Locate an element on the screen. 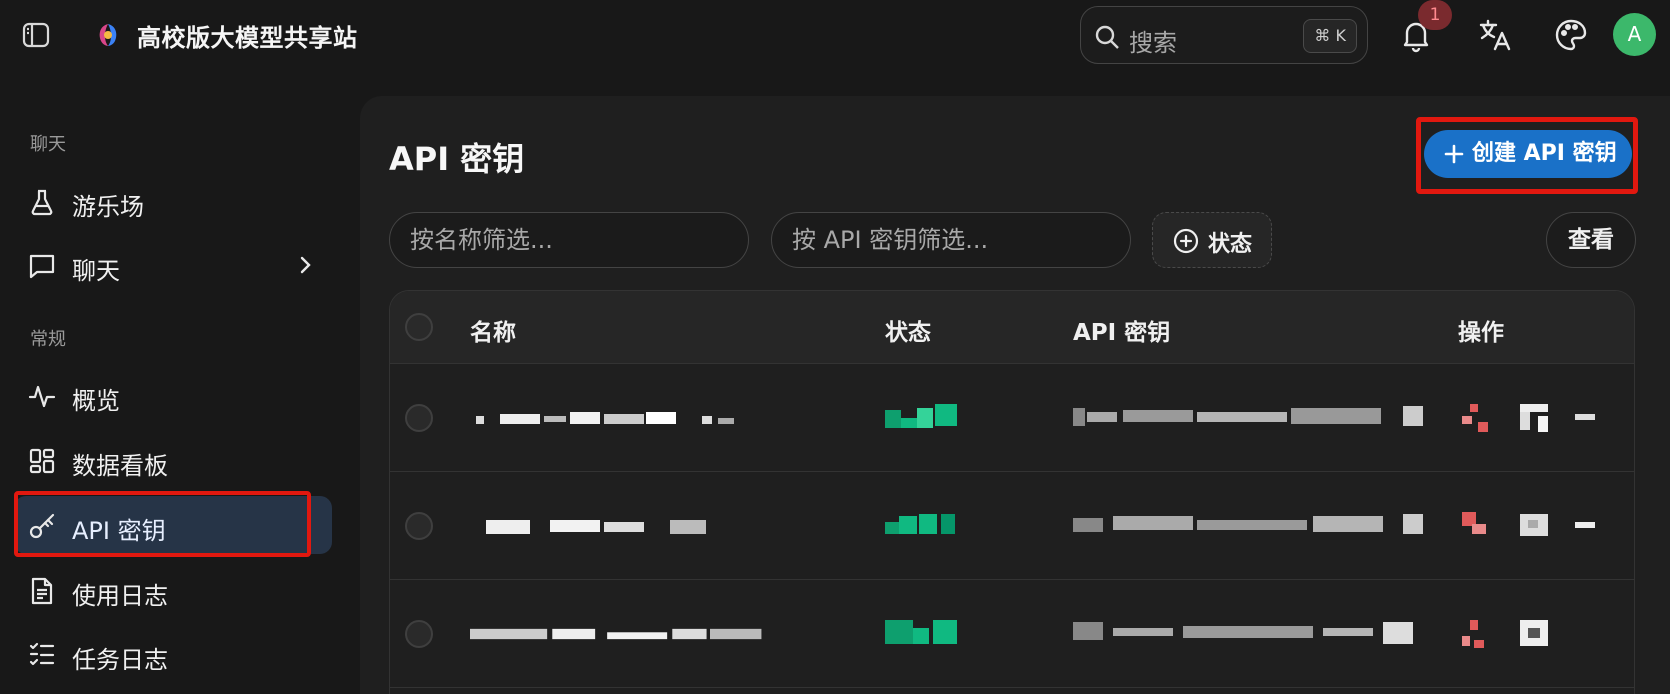  file-text-icon is located at coordinates (42, 591).